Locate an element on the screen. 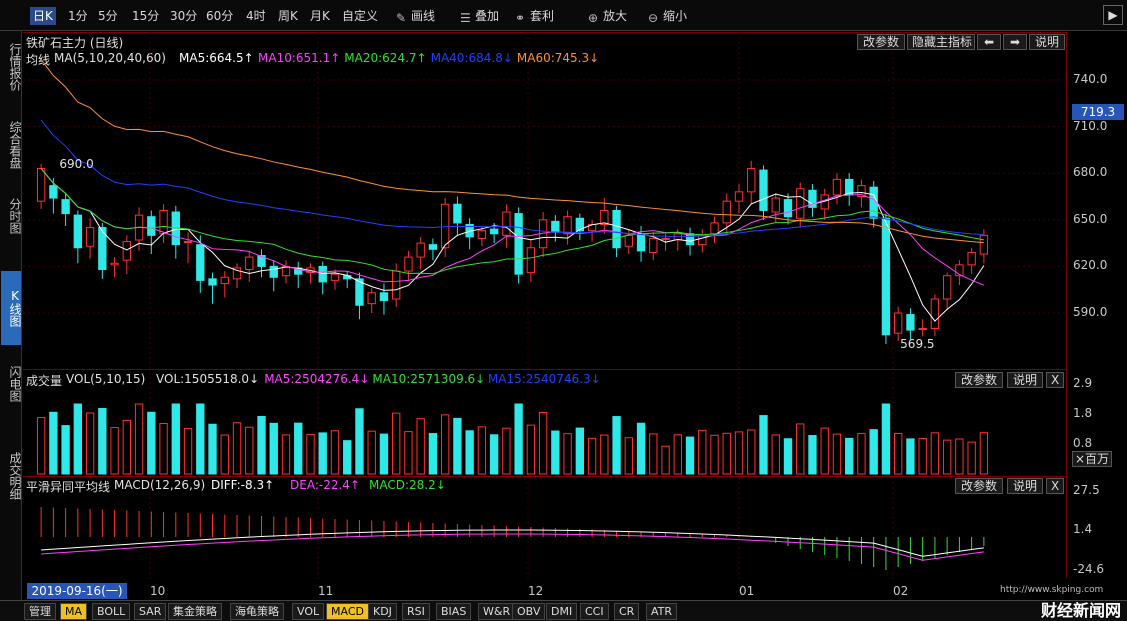  toolbar-item-1: 1分 is located at coordinates (78, 16).